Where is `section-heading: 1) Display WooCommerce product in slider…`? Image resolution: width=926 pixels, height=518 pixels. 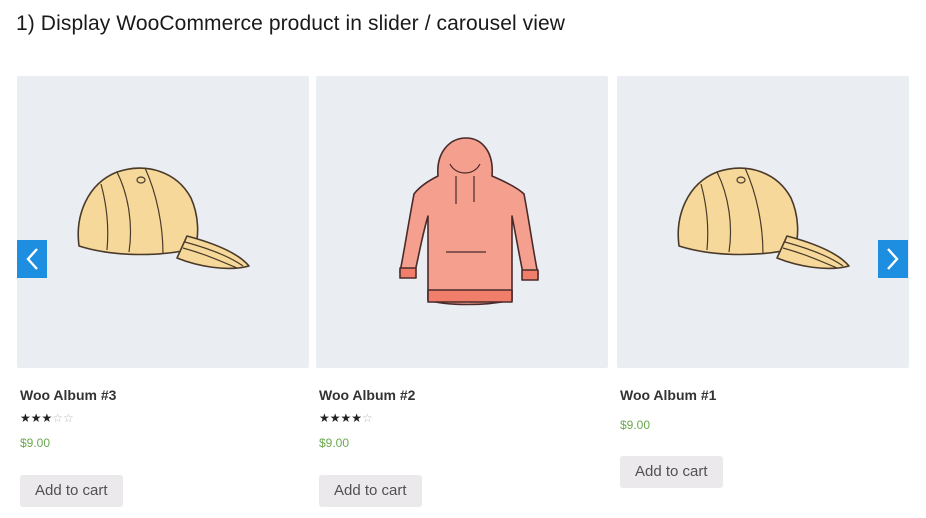
section-heading: 1) Display WooCommerce product in slider… is located at coordinates (291, 23).